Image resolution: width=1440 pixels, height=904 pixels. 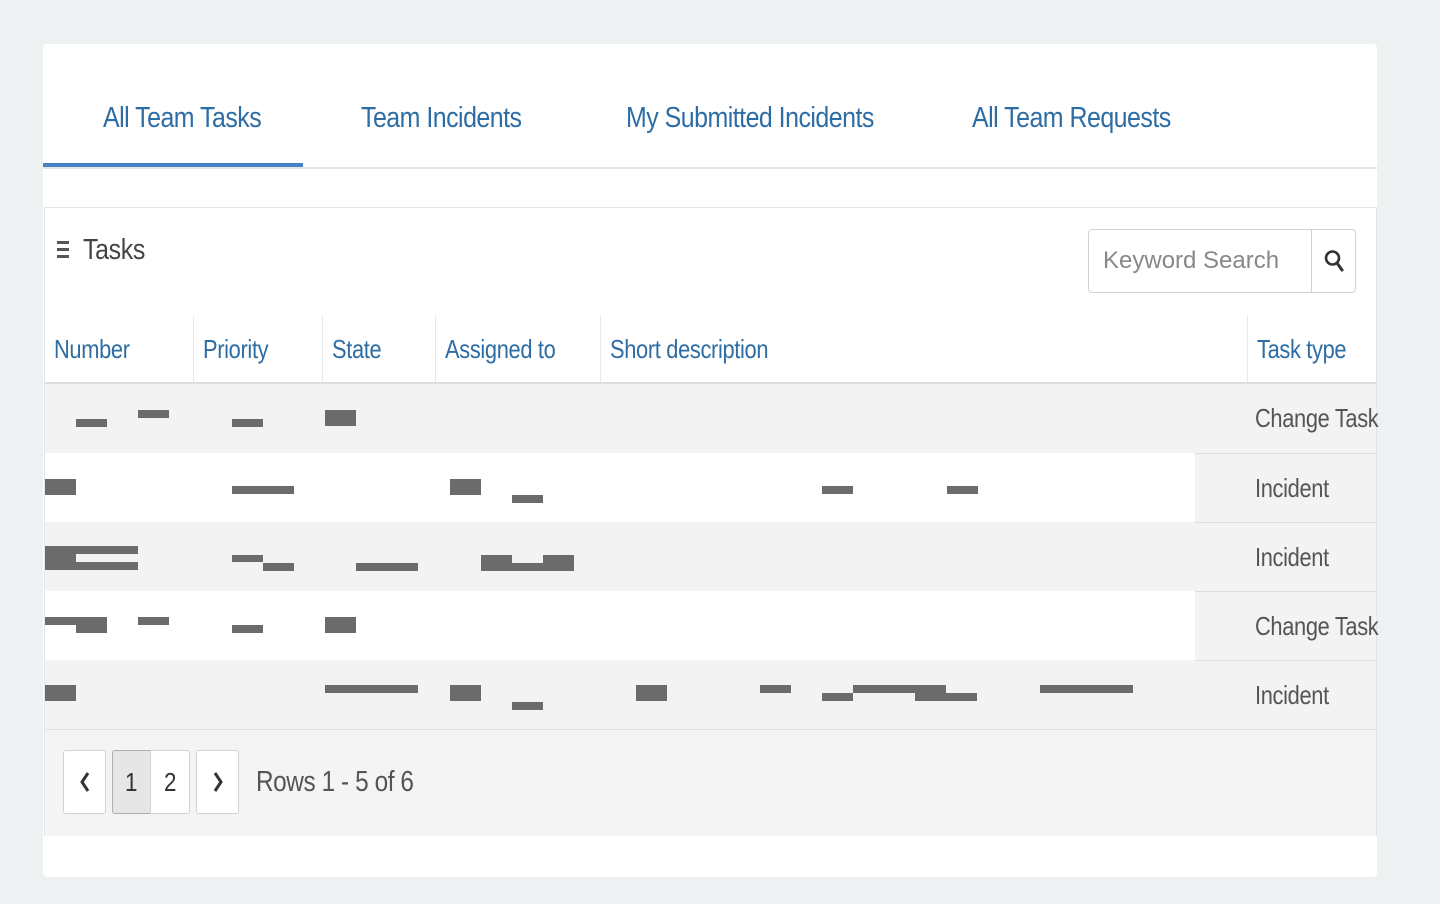 What do you see at coordinates (173, 165) in the screenshot?
I see `active-tab-indicator` at bounding box center [173, 165].